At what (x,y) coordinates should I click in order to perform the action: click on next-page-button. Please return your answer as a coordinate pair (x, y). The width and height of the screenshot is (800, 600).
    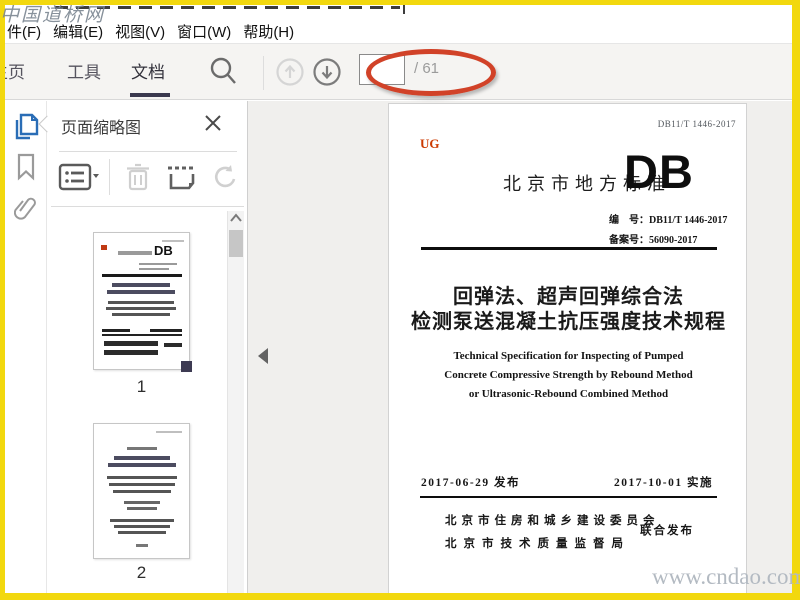
    Looking at the image, I should click on (327, 72).